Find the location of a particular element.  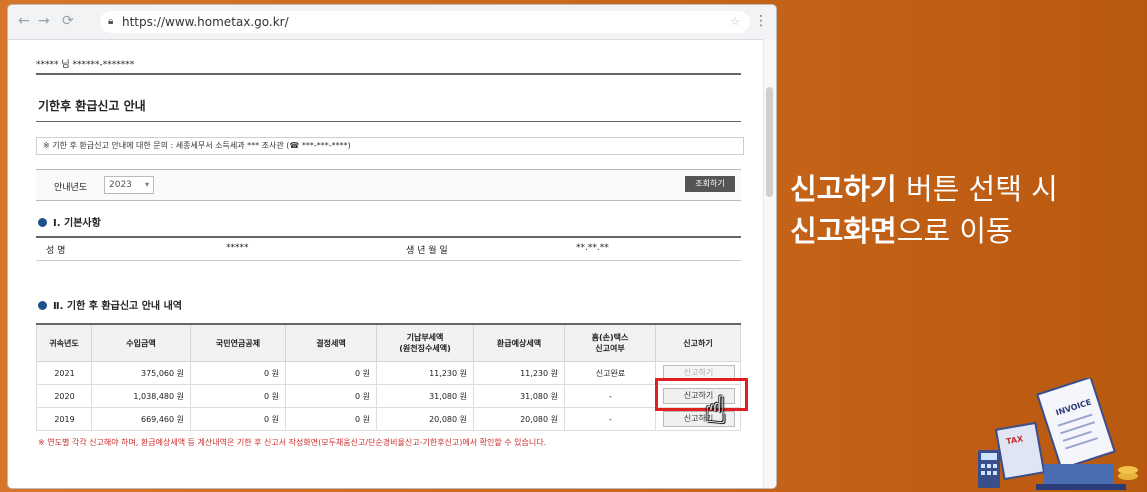

chevron-down-icon: ▾ is located at coordinates (146, 184).